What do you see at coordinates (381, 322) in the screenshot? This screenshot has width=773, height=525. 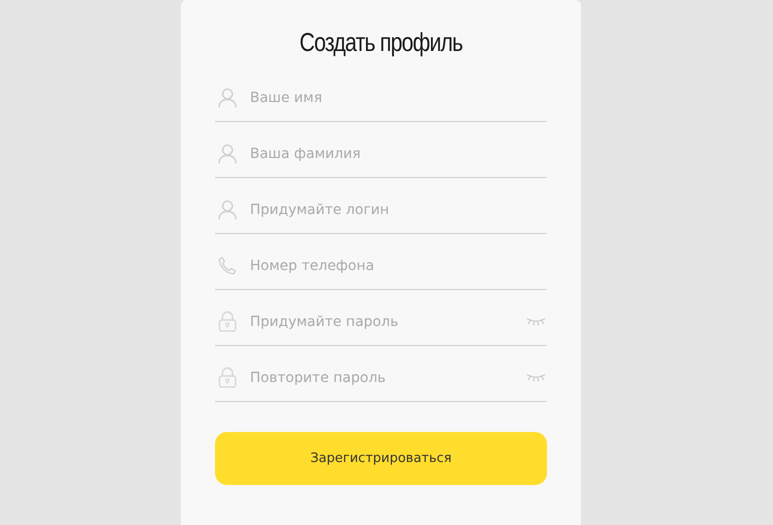 I see `input-field: Придумайте пароль` at bounding box center [381, 322].